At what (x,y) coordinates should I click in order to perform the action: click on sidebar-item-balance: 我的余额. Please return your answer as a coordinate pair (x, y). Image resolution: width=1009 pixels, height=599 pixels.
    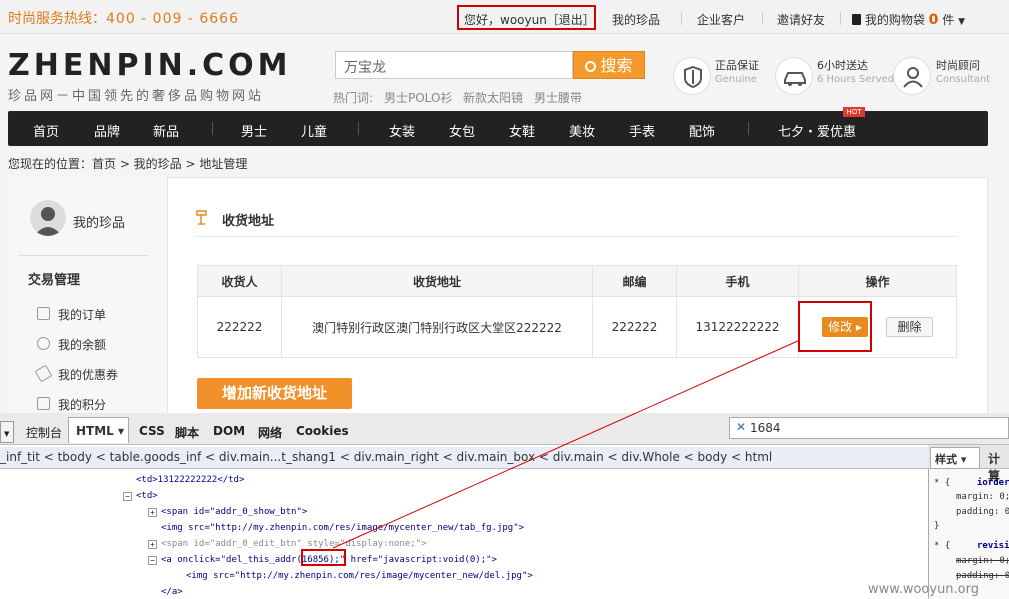
    Looking at the image, I should click on (82, 344).